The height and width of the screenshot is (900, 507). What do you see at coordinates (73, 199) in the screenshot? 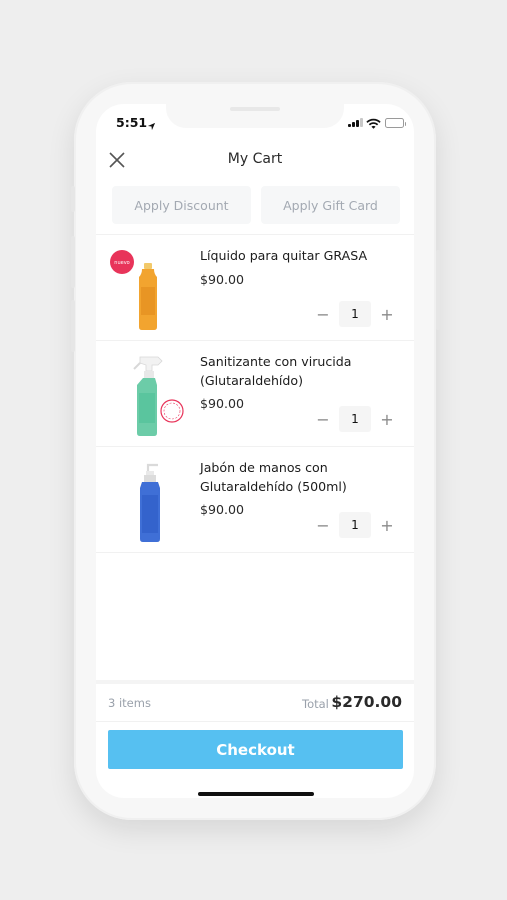
I see `phone-mute-switch` at bounding box center [73, 199].